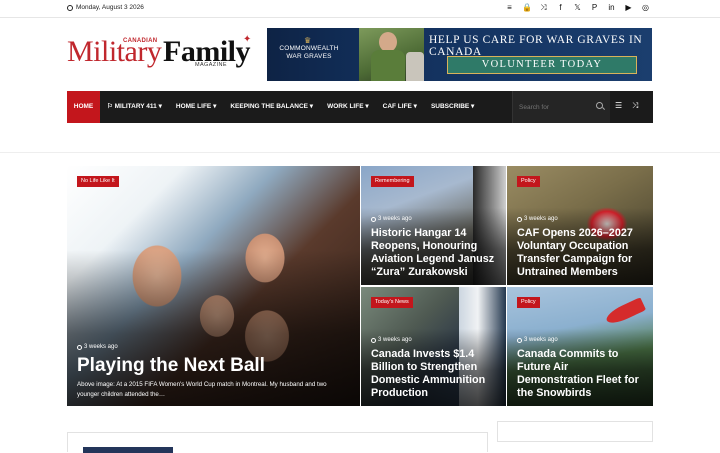 This screenshot has height=453, width=720. I want to click on linkedin-icon: in, so click(611, 8).